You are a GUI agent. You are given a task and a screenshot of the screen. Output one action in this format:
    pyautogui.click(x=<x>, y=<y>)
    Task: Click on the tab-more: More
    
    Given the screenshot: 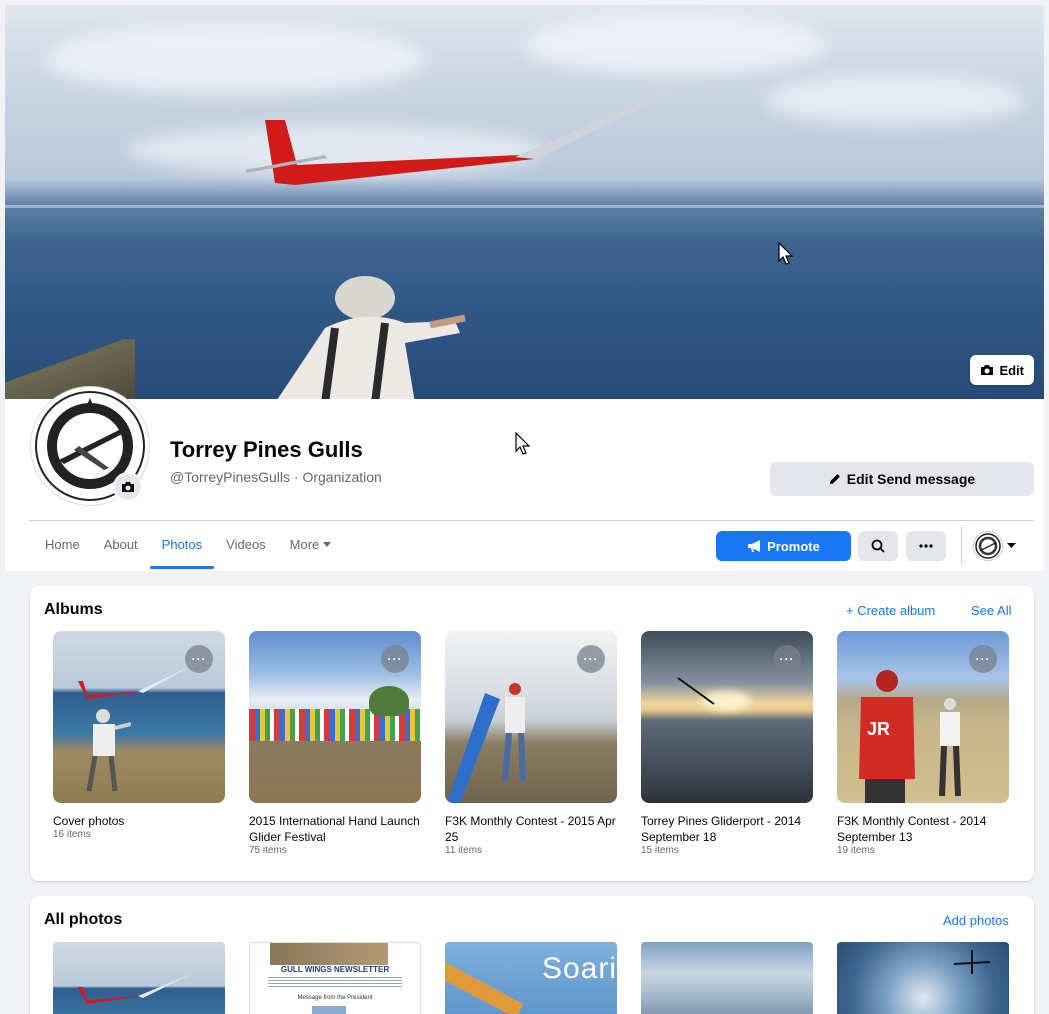 What is the action you would take?
    pyautogui.click(x=311, y=545)
    